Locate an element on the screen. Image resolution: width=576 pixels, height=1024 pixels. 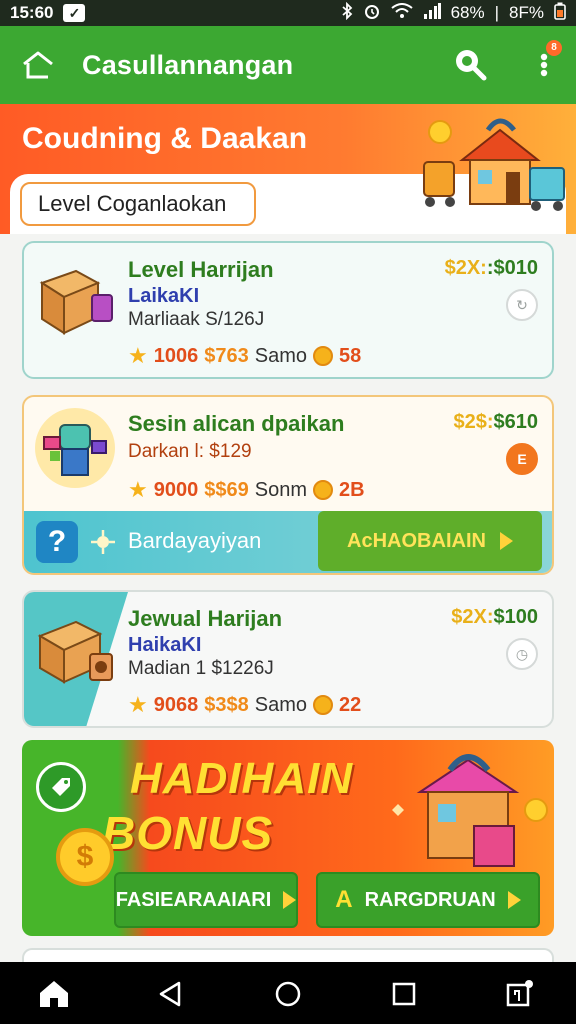
tag-icon is located at coordinates (61, 787).